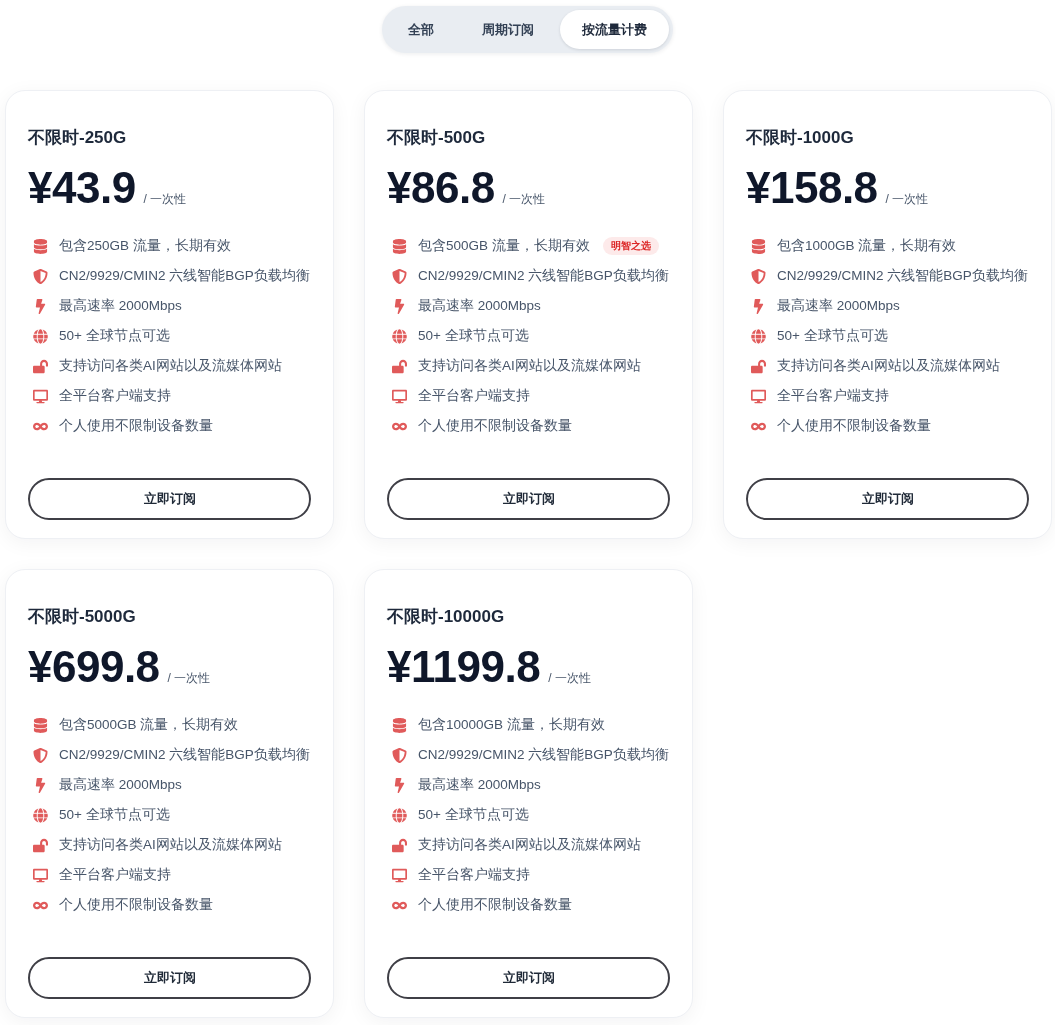 This screenshot has width=1055, height=1025. I want to click on feature-text: 包含1000GB 流量，长期有效, so click(867, 245).